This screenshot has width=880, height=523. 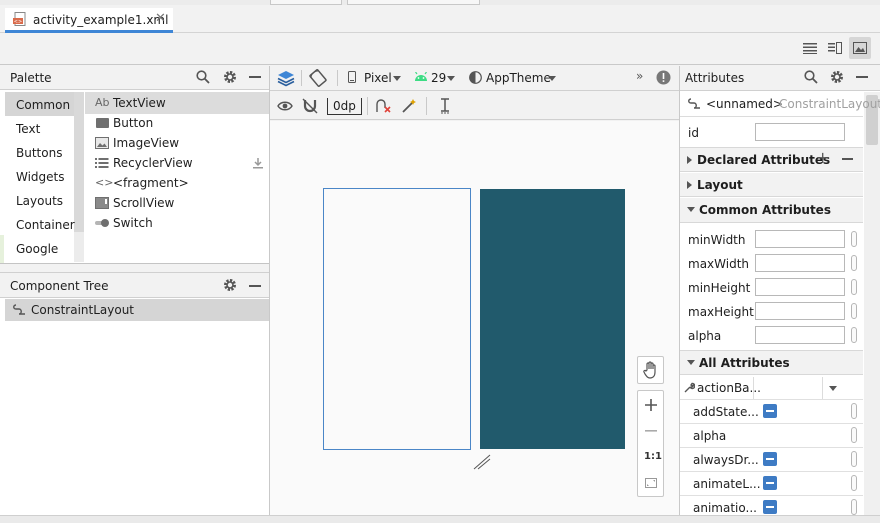 What do you see at coordinates (160, 18) in the screenshot?
I see `close-tab-icon: ✕` at bounding box center [160, 18].